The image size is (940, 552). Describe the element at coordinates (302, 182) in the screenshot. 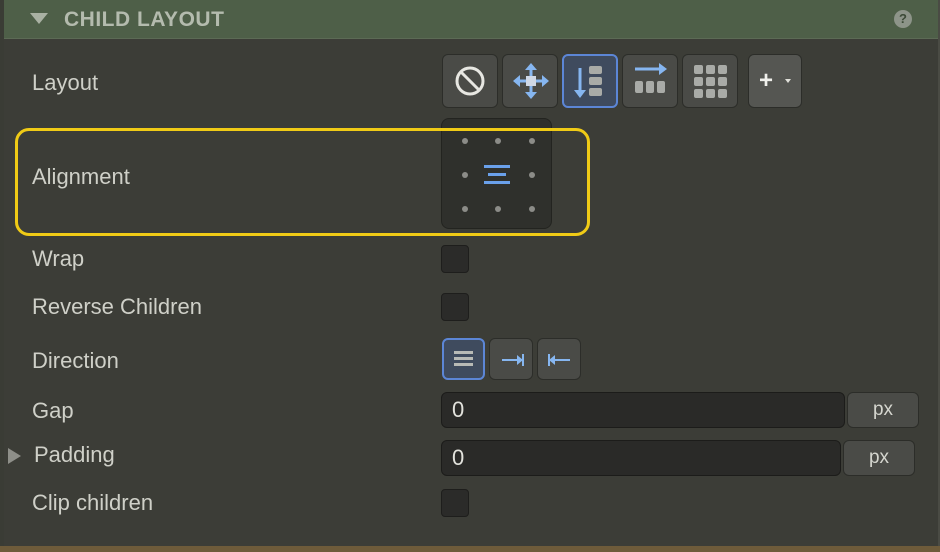

I see `alignment-highlight` at that location.